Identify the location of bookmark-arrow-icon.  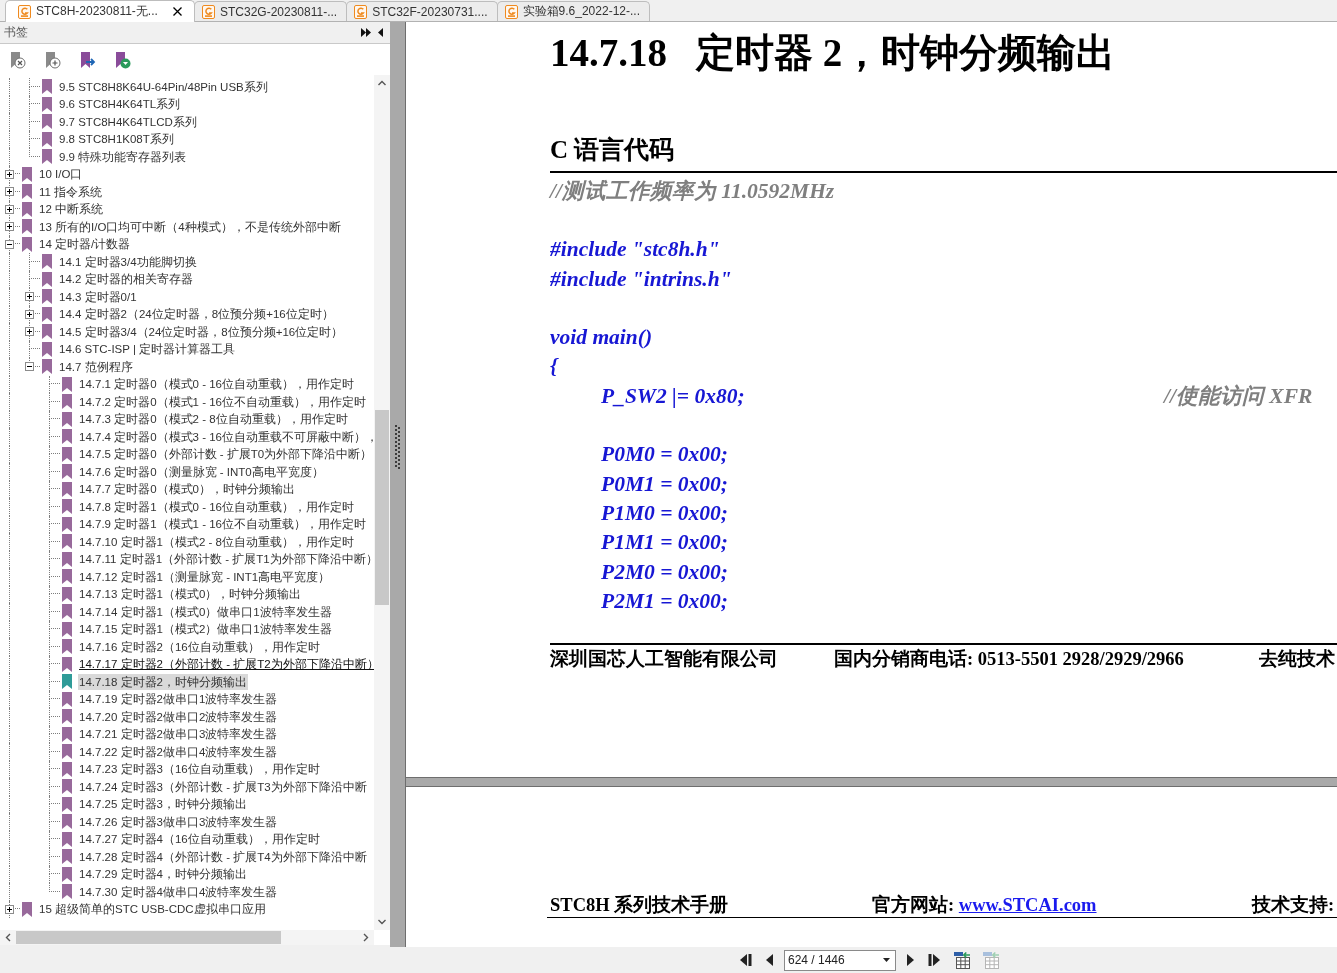
(87, 59).